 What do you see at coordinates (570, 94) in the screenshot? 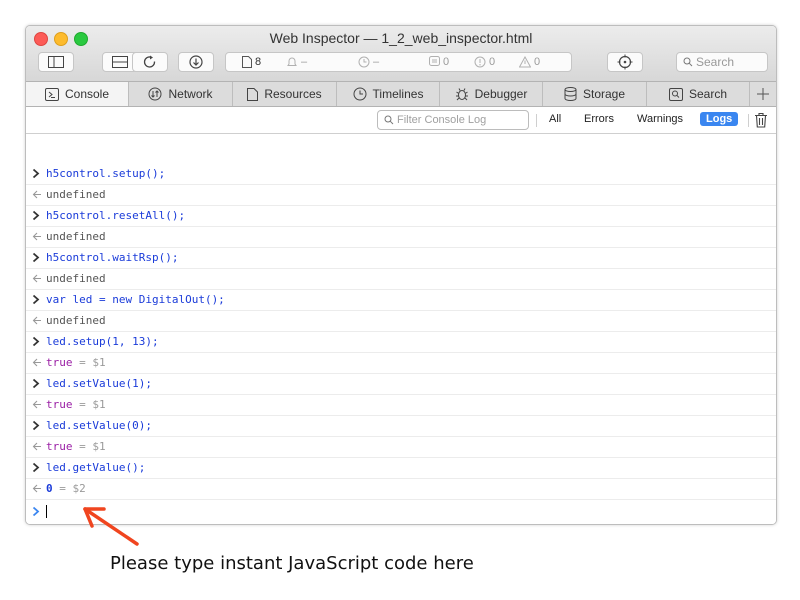
I see `storage-icon` at bounding box center [570, 94].